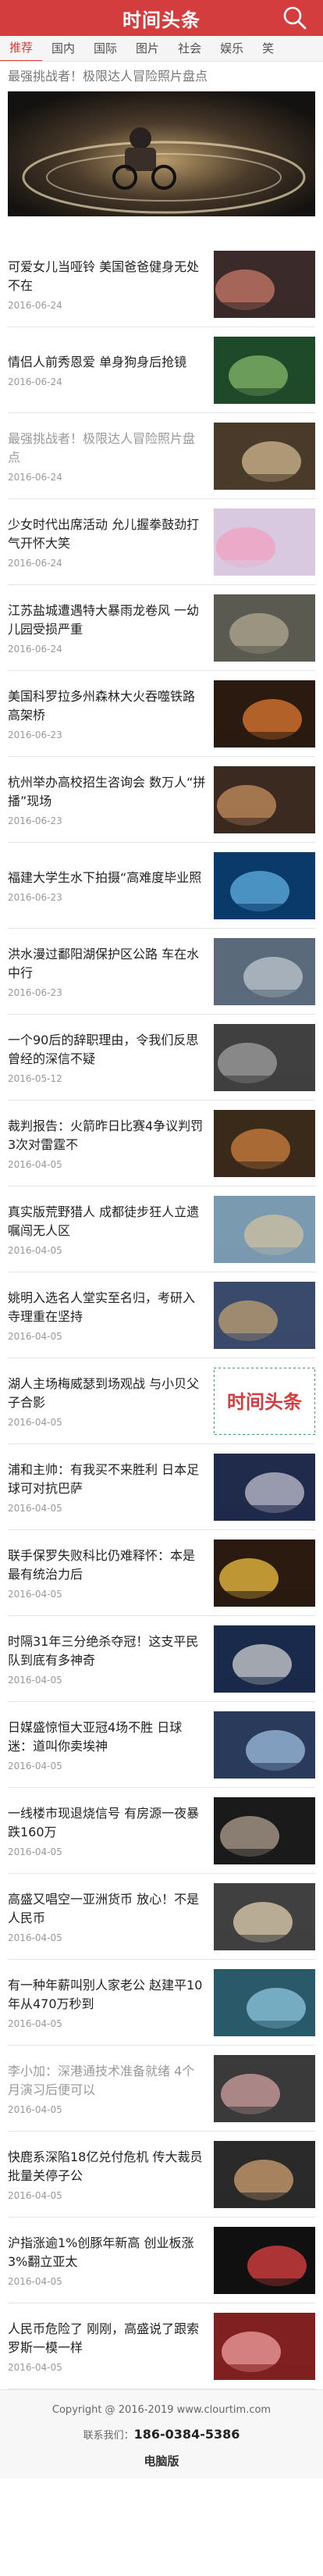 This screenshot has height=2576, width=323. What do you see at coordinates (107, 964) in the screenshot?
I see `item-title: 洪水漫过鄱阳湖保护区公路 车在水中行` at bounding box center [107, 964].